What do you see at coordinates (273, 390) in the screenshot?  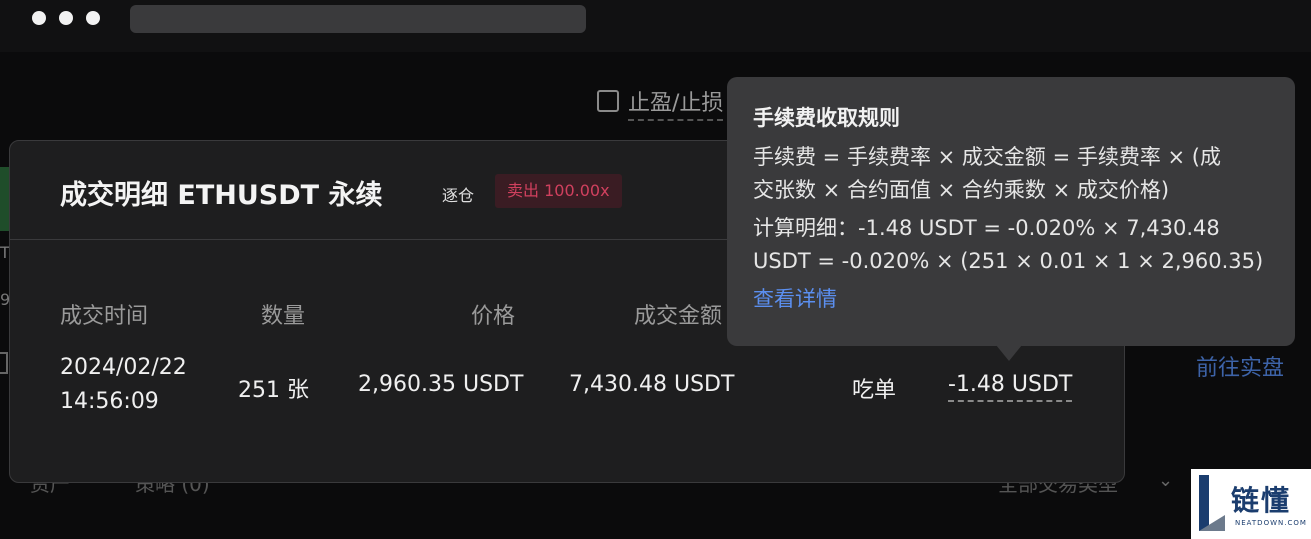 I see `trade-qty: 251 张` at bounding box center [273, 390].